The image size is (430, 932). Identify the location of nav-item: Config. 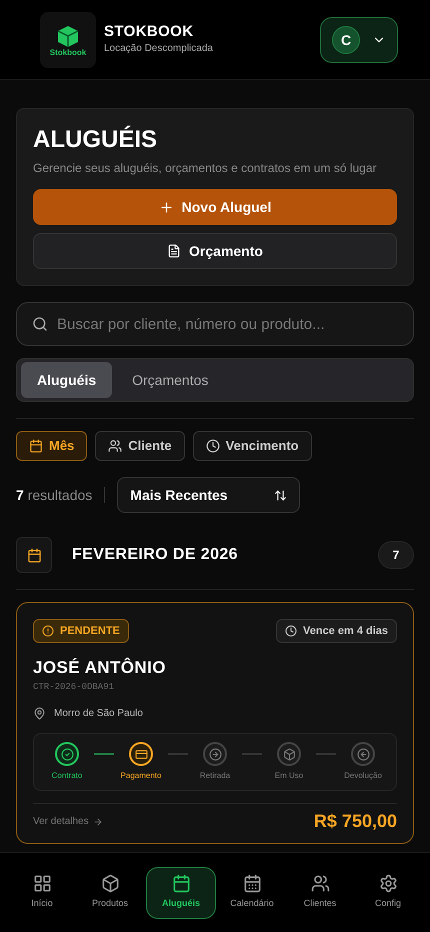
(388, 892).